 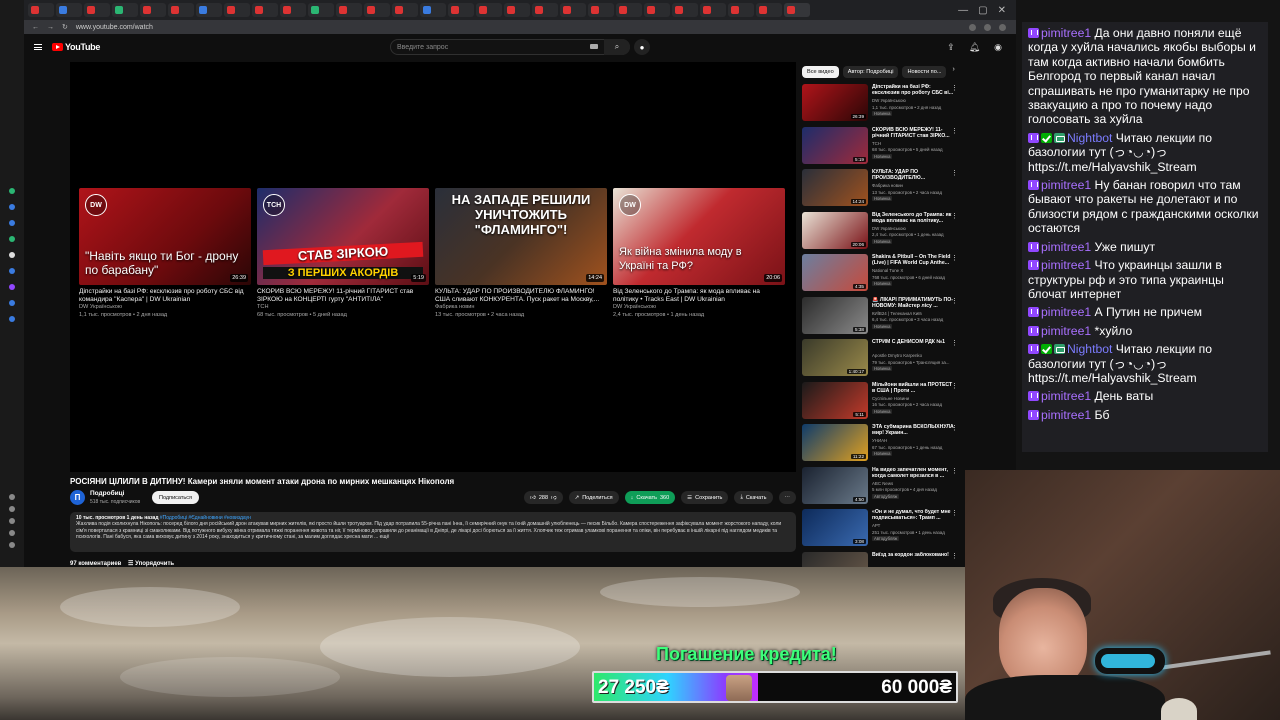 I want to click on chevron-right-icon: ›, so click(x=953, y=72).